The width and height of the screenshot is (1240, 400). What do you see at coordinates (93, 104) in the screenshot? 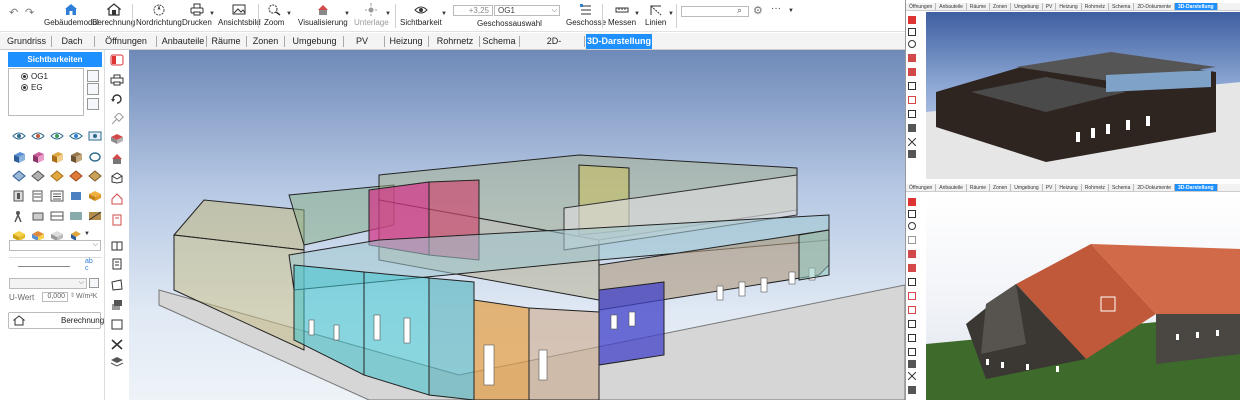
I see `floor-grid-empty-icon` at bounding box center [93, 104].